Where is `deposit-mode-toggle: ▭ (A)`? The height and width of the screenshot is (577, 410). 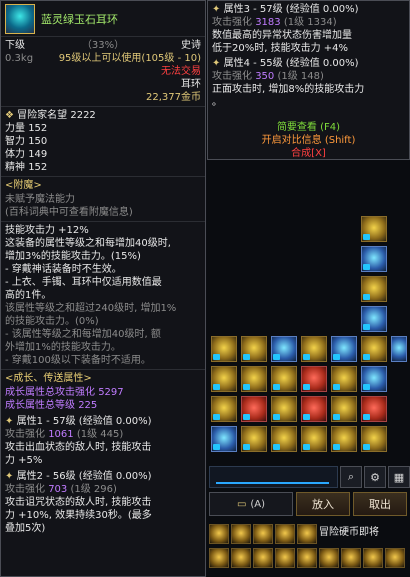 deposit-mode-toggle: ▭ (A) is located at coordinates (251, 504).